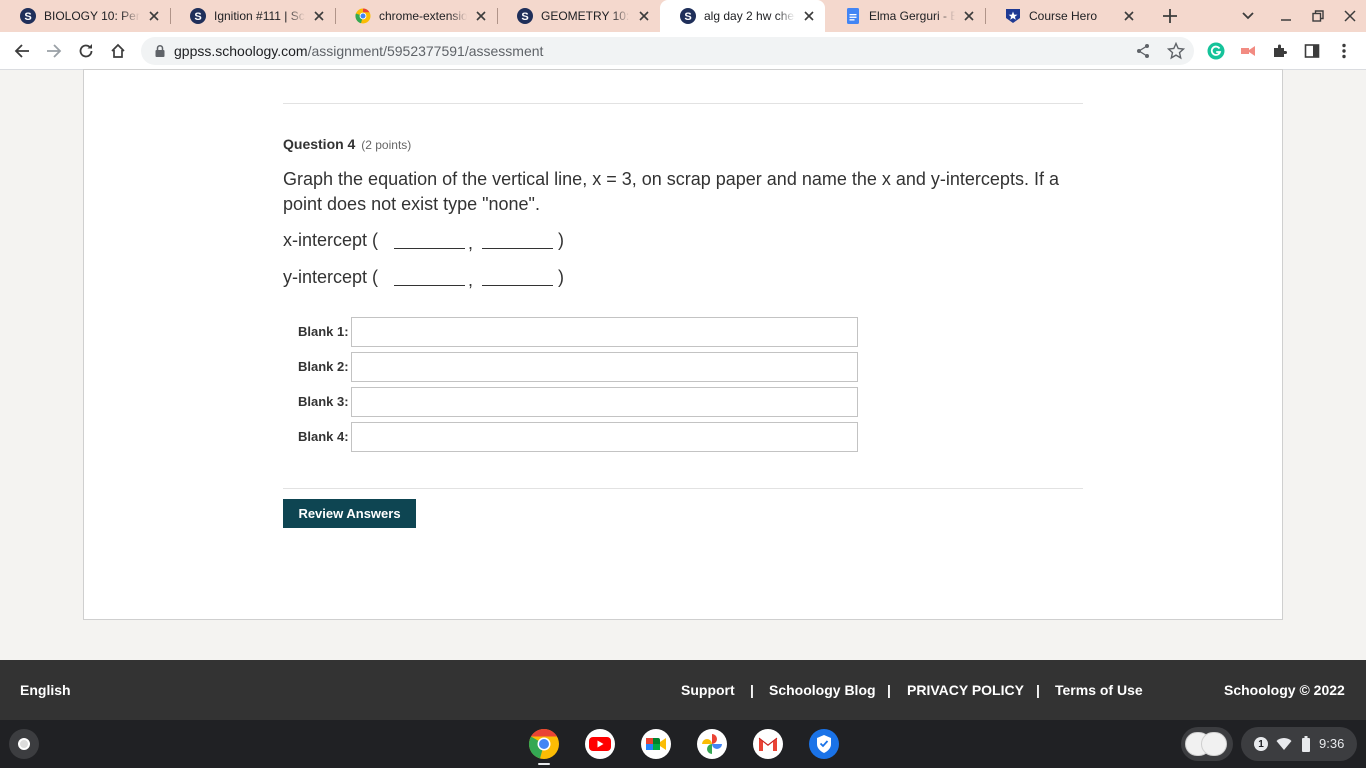 The width and height of the screenshot is (1366, 768). What do you see at coordinates (118, 51) in the screenshot?
I see `home-button` at bounding box center [118, 51].